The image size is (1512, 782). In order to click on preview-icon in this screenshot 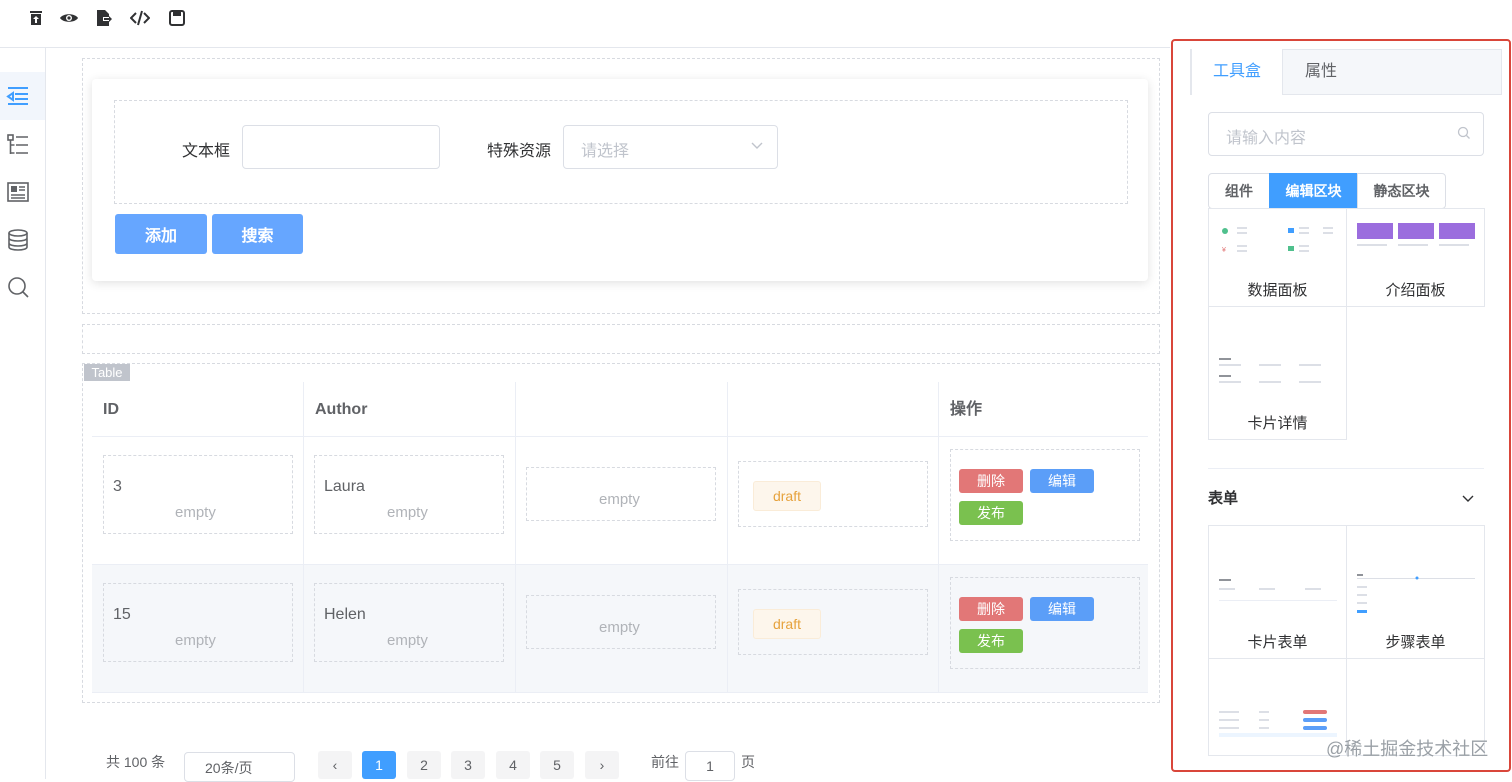, I will do `click(69, 18)`.